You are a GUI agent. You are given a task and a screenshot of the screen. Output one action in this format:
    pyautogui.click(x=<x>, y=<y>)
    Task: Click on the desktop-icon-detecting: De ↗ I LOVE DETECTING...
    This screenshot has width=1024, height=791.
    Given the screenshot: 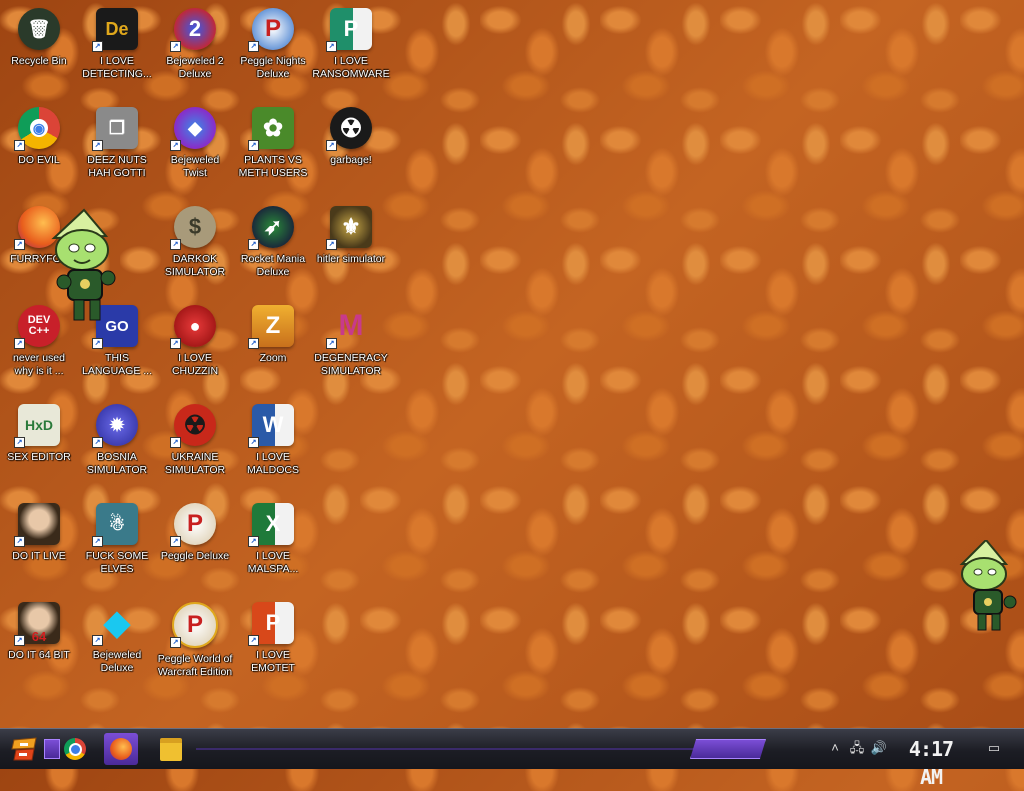 What is the action you would take?
    pyautogui.click(x=117, y=50)
    